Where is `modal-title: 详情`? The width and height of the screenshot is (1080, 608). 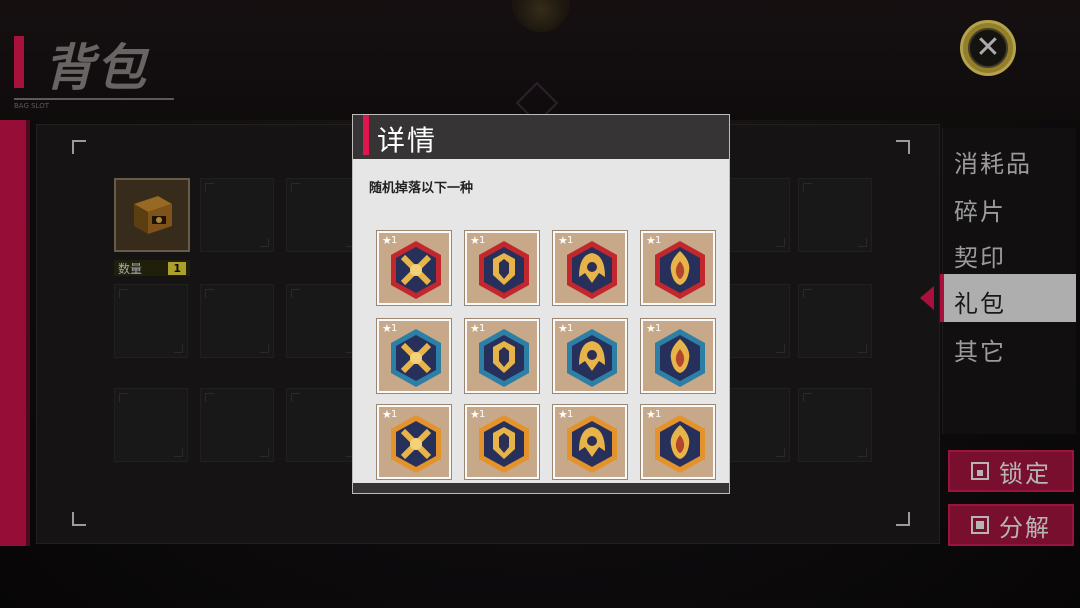
modal-title: 详情 is located at coordinates (407, 140).